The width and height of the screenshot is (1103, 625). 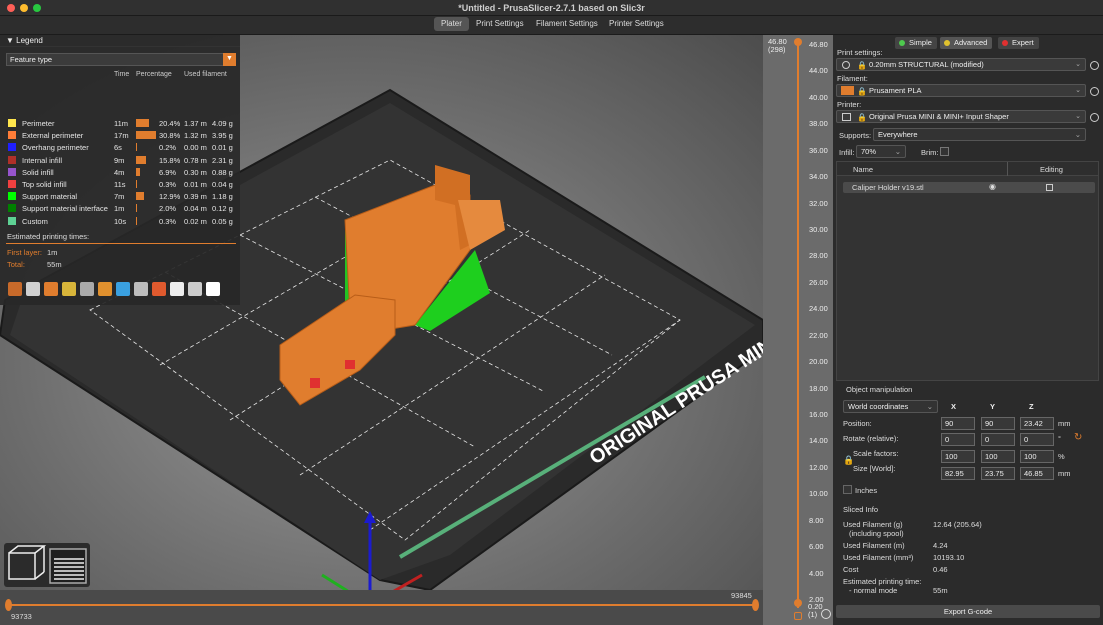 I want to click on scale-y-field: 100, so click(x=998, y=456).